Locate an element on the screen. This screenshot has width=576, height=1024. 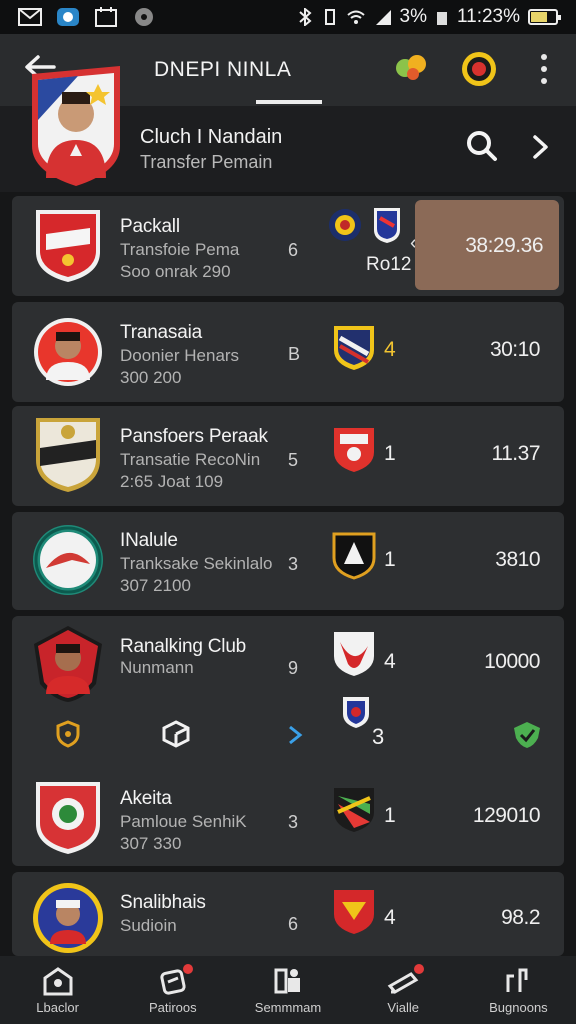
squad-icon is located at coordinates (287, 981).